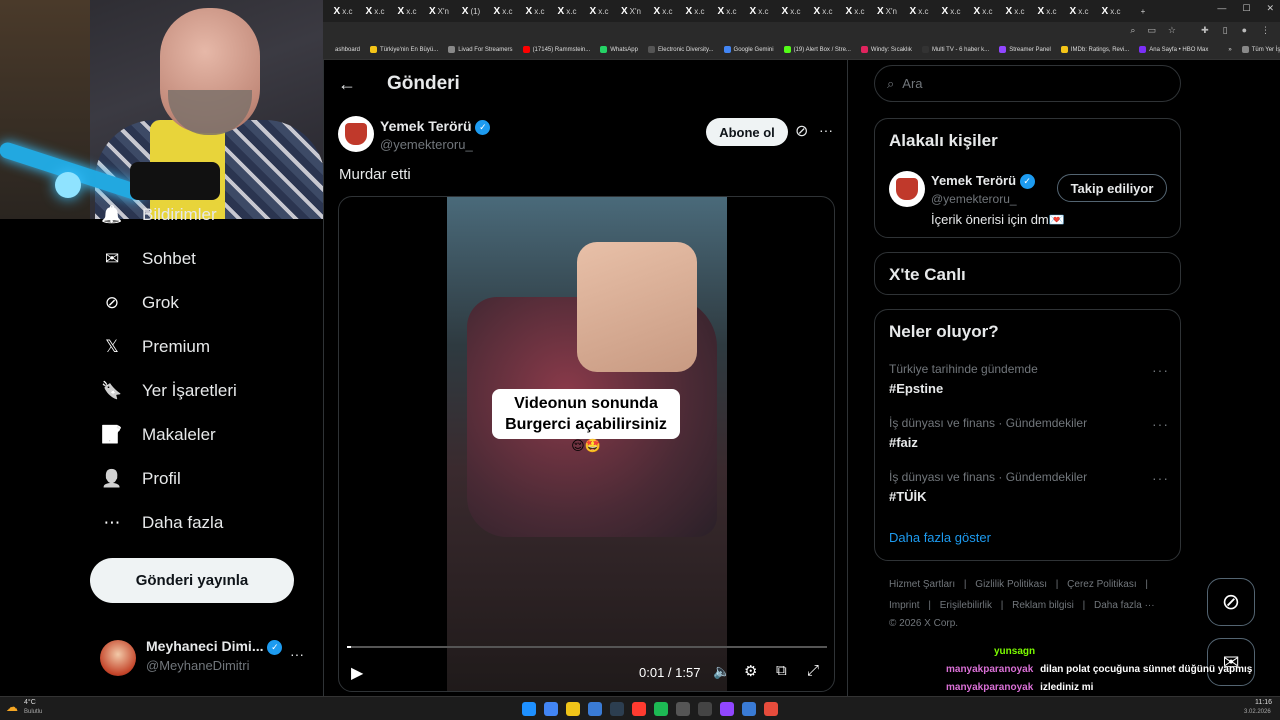 The width and height of the screenshot is (1280, 720). I want to click on profile-avatar-icon: ●, so click(1244, 30).